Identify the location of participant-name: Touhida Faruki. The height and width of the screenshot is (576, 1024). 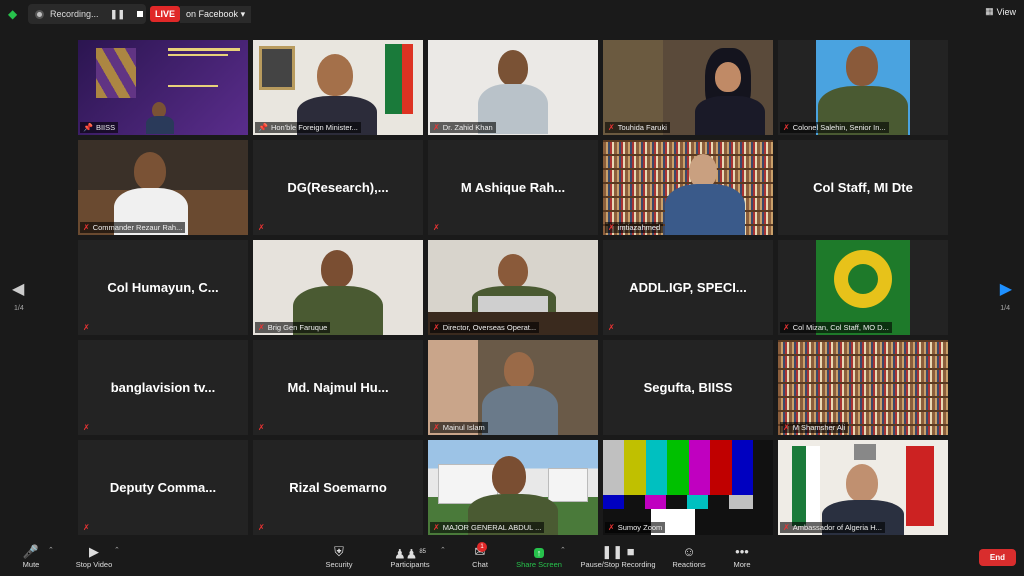
(642, 127).